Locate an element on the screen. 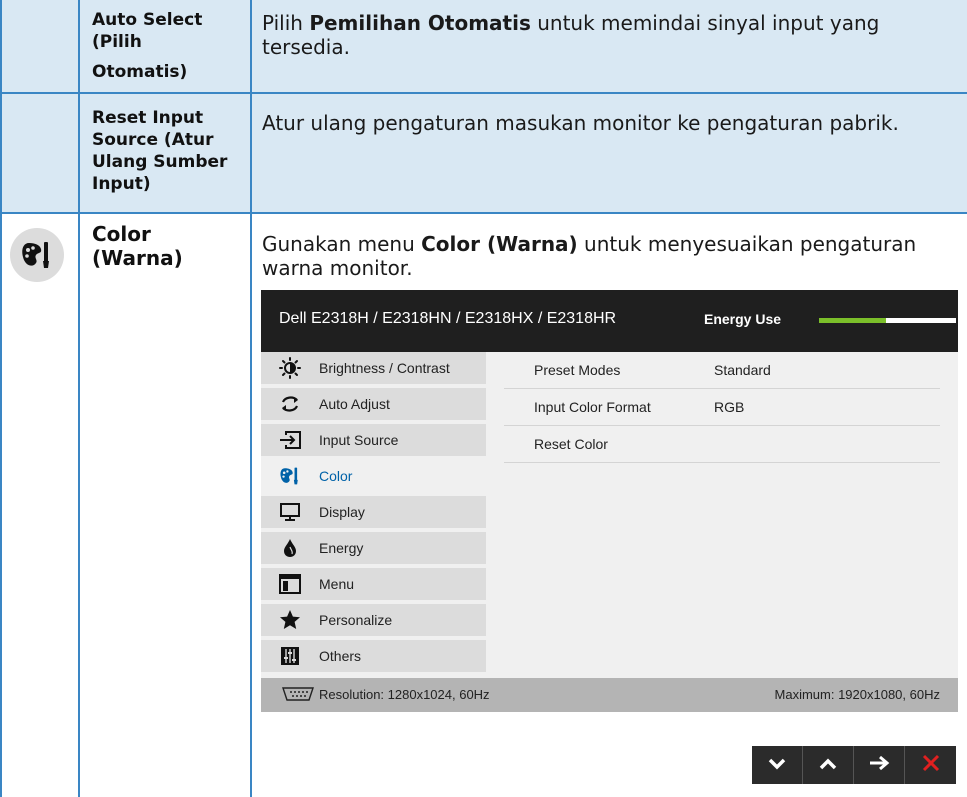  submenu-row-input-color-format: Input Color Format RGB is located at coordinates (722, 407).